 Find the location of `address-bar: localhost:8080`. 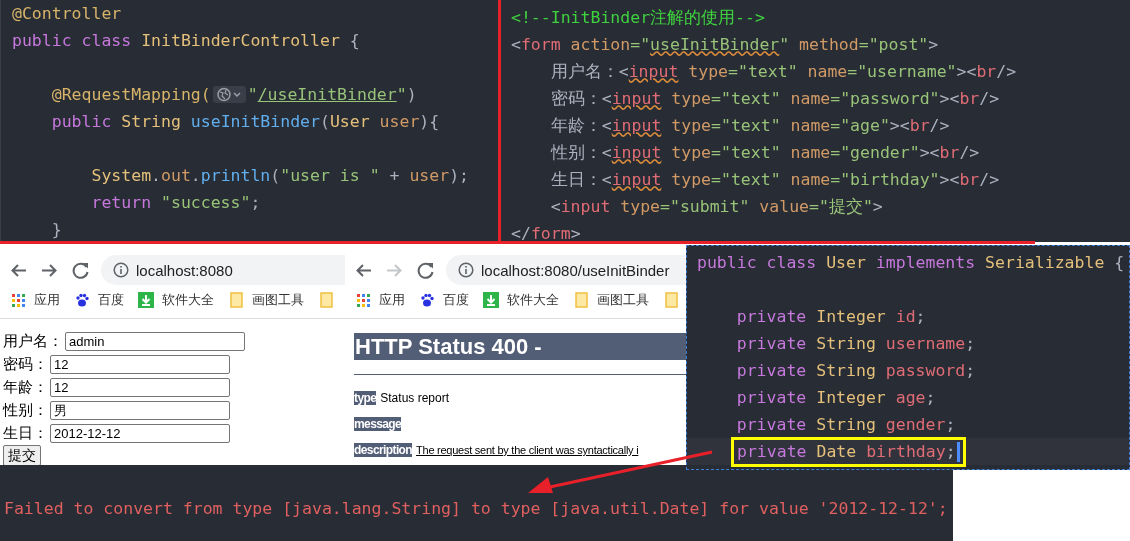

address-bar: localhost:8080 is located at coordinates (223, 270).